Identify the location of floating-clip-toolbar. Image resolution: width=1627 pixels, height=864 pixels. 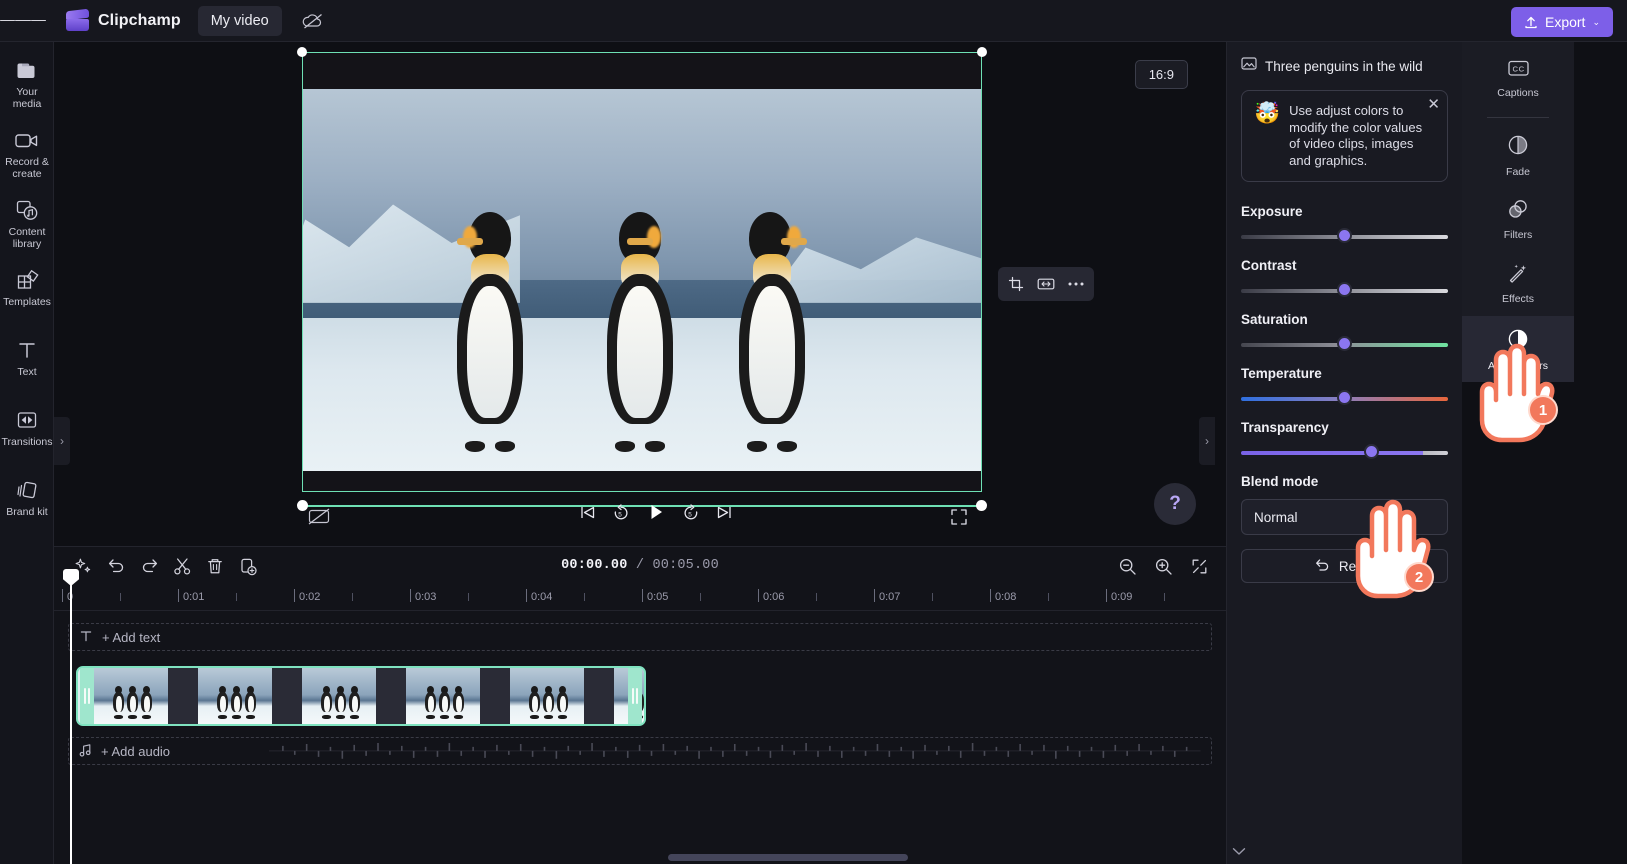
(1046, 284).